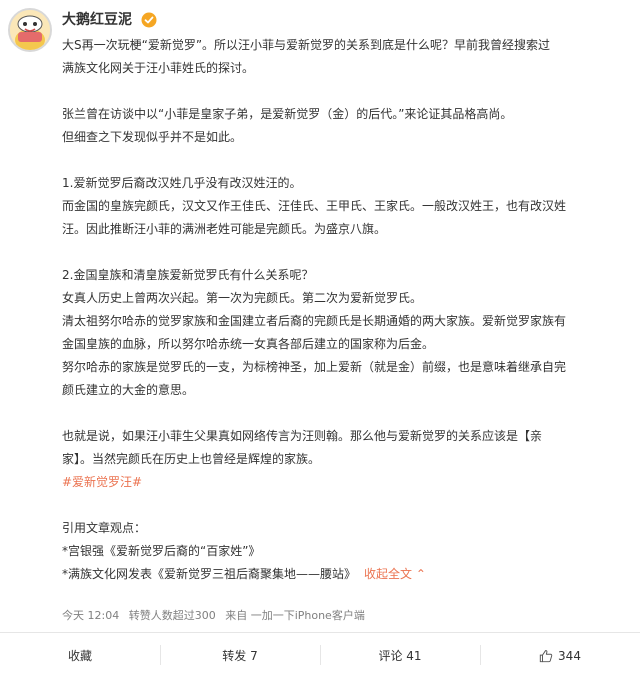 Image resolution: width=640 pixels, height=678 pixels. I want to click on post-line: 满族文化网关于汪小菲姓氏的探讨。, so click(158, 68).